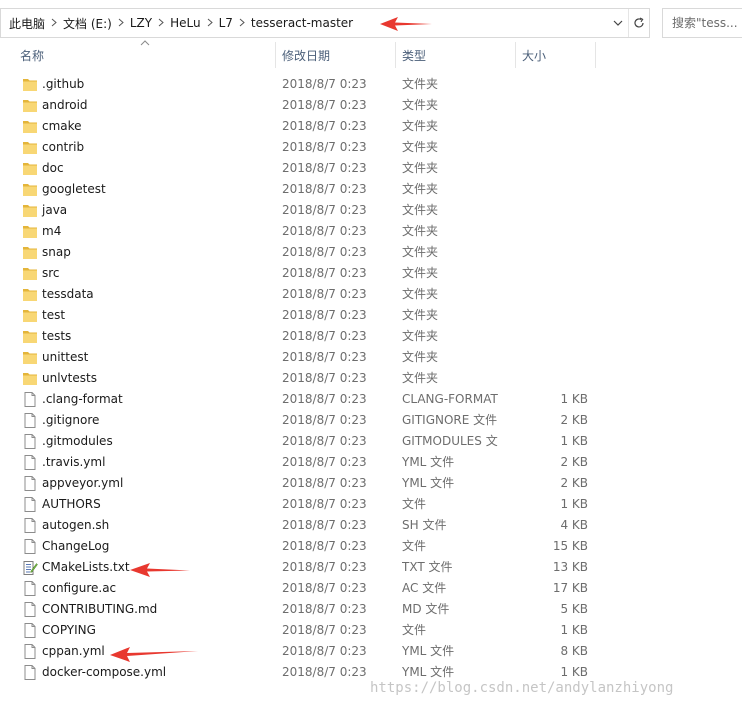  I want to click on list-item: android 2018/8/7 0:23 文件夹, so click(371, 105).